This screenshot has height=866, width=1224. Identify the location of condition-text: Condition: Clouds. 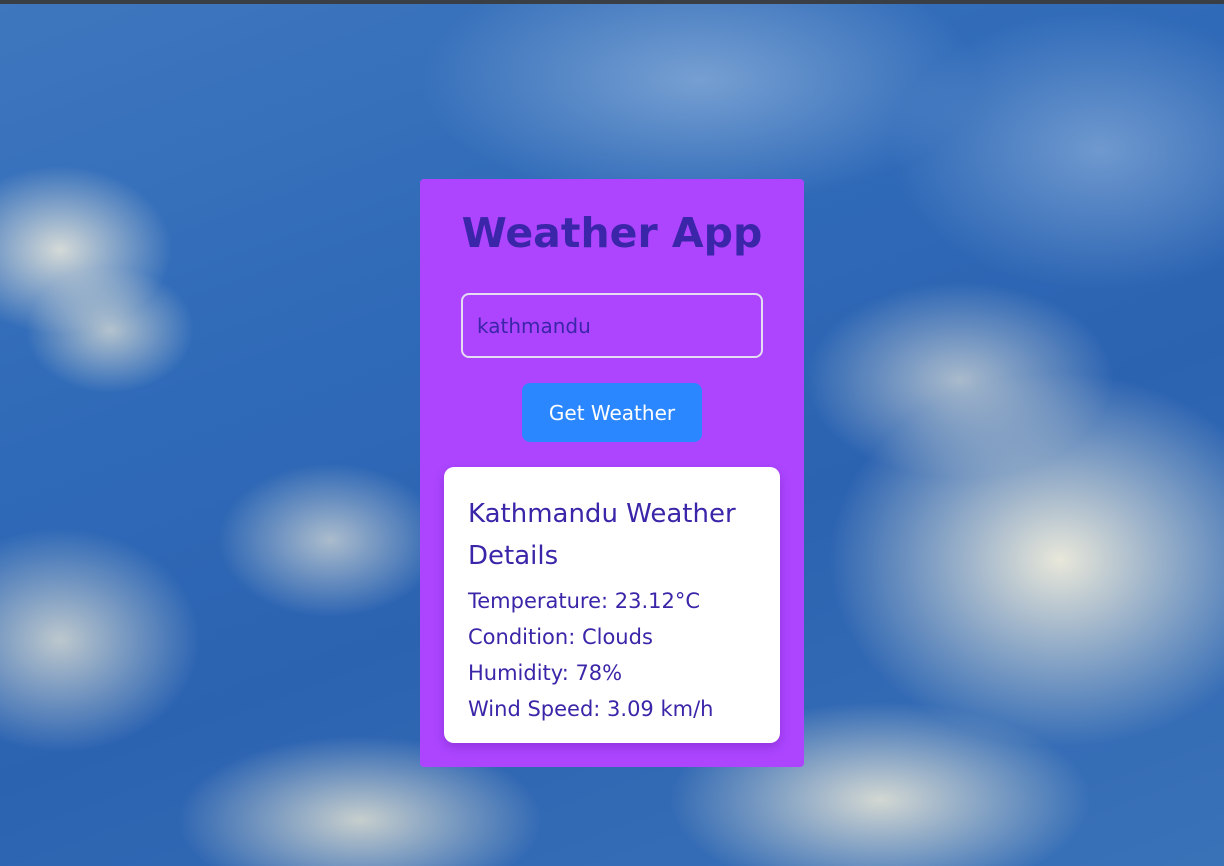
(560, 637).